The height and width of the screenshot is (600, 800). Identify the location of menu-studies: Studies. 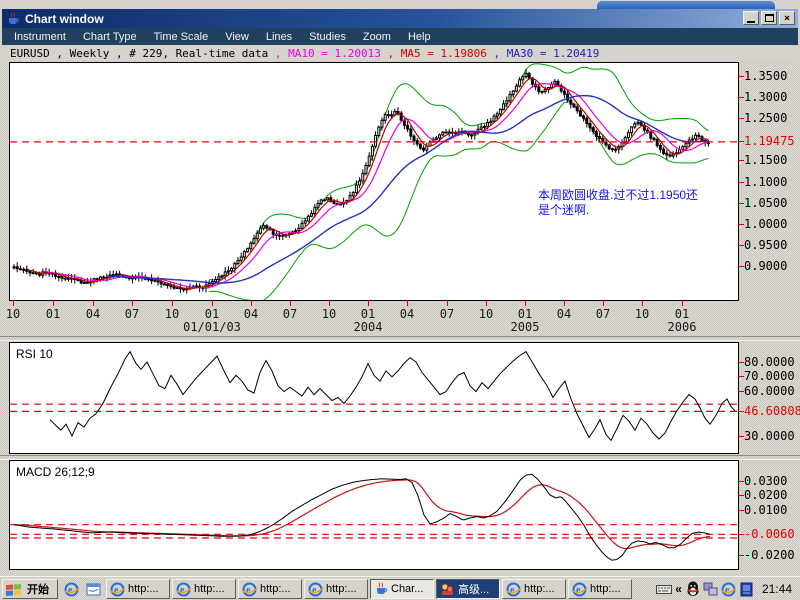
(327, 37).